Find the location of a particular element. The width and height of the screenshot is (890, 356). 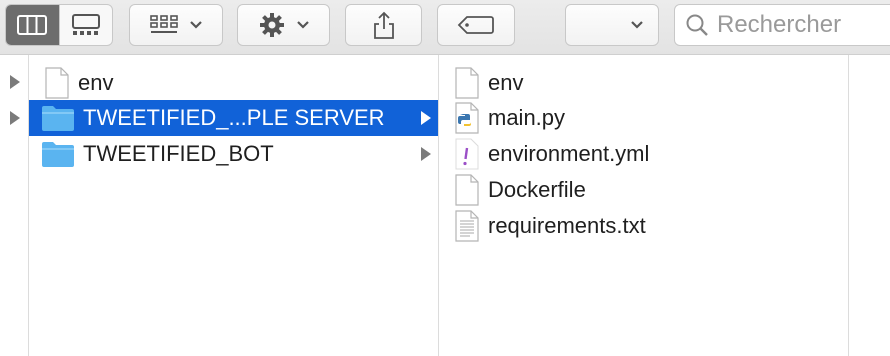

column-view-button is located at coordinates (32, 25).